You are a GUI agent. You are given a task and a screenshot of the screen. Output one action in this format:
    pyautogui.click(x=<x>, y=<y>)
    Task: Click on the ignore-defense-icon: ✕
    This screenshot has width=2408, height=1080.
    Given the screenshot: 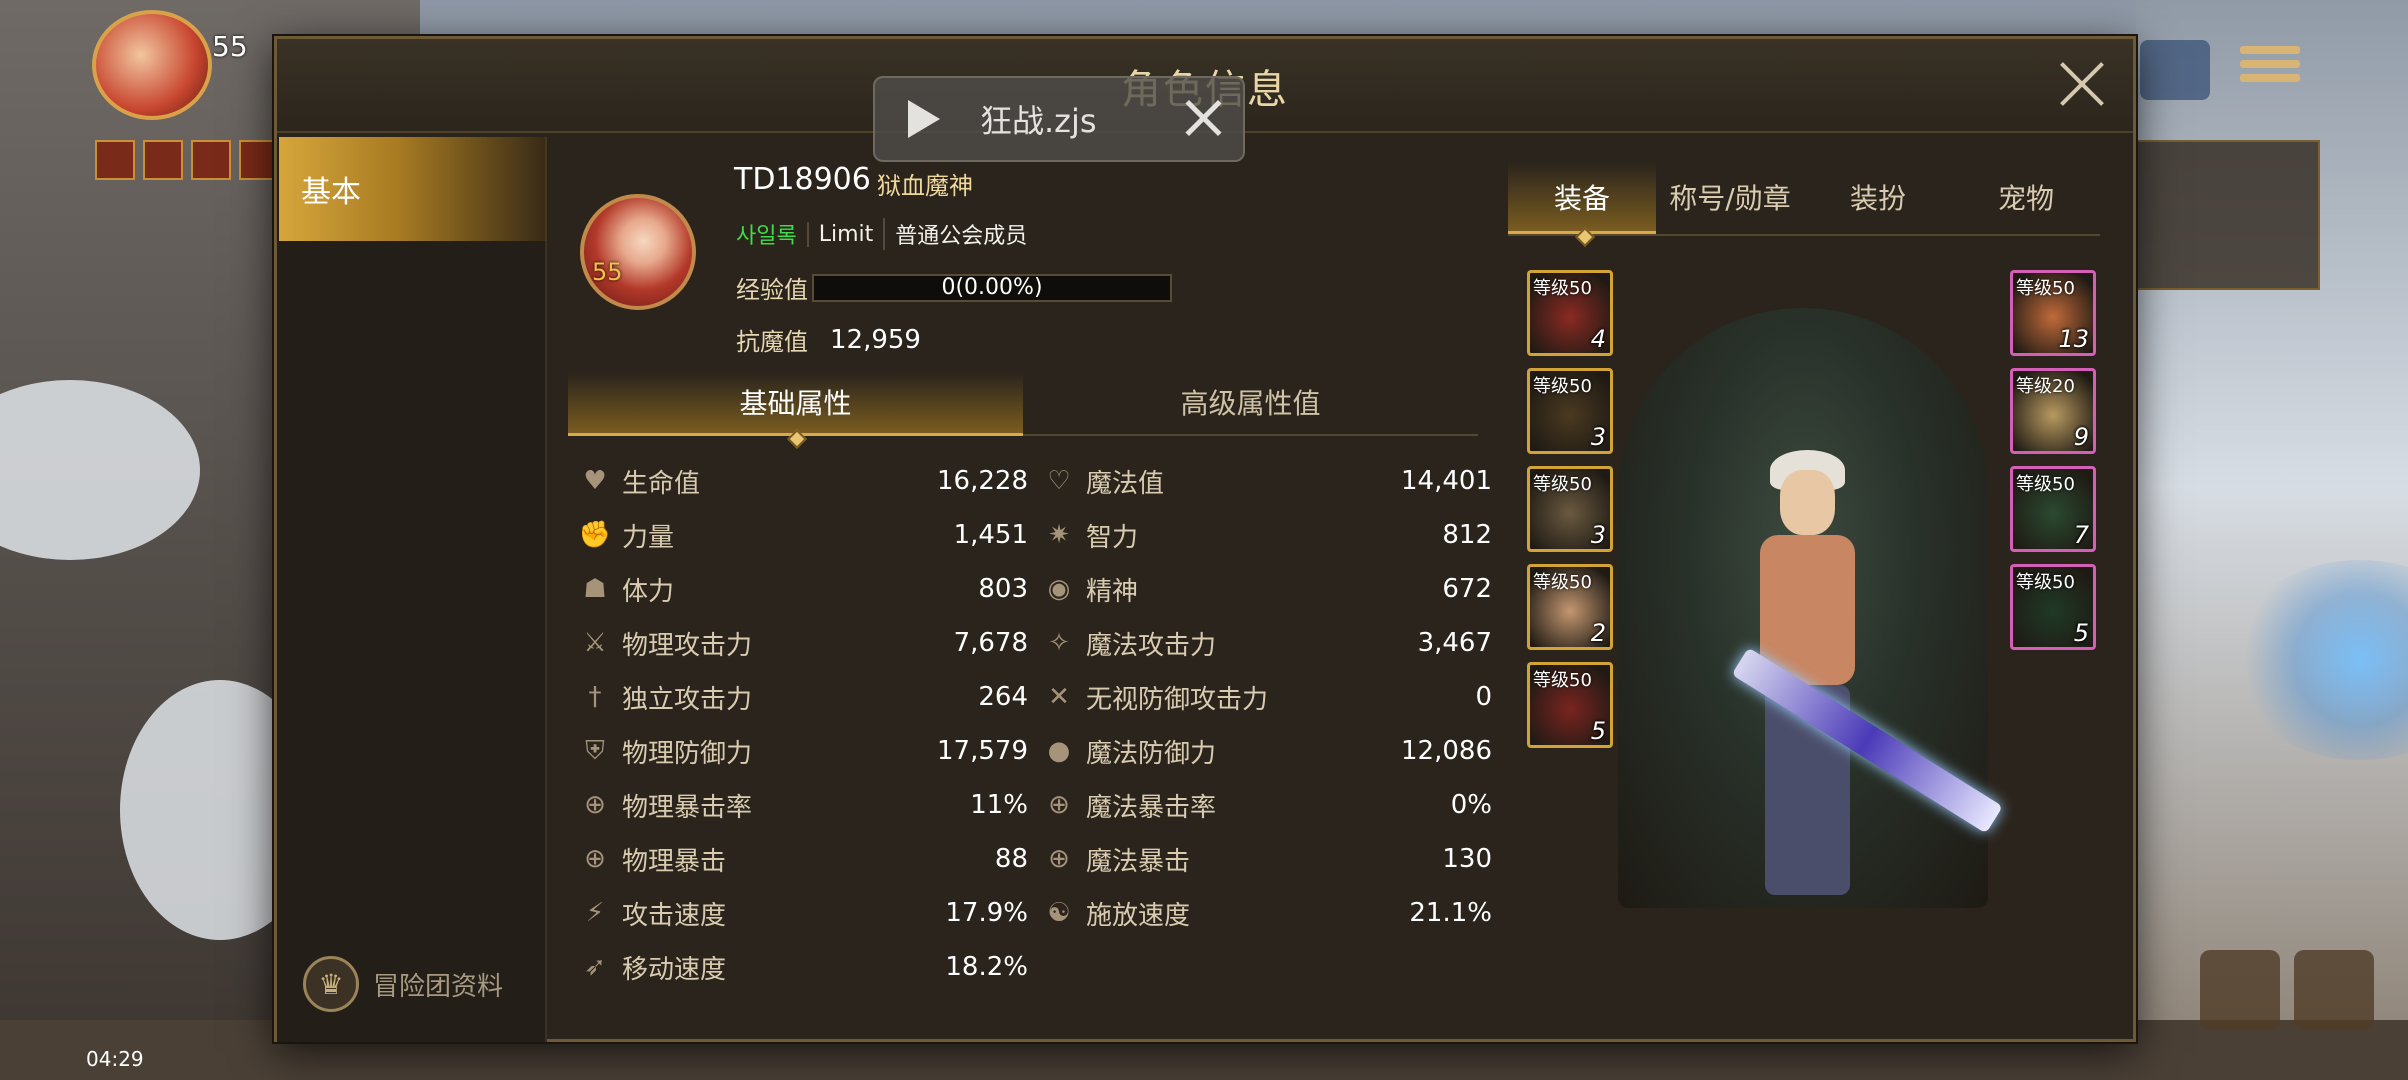 What is the action you would take?
    pyautogui.click(x=1059, y=697)
    